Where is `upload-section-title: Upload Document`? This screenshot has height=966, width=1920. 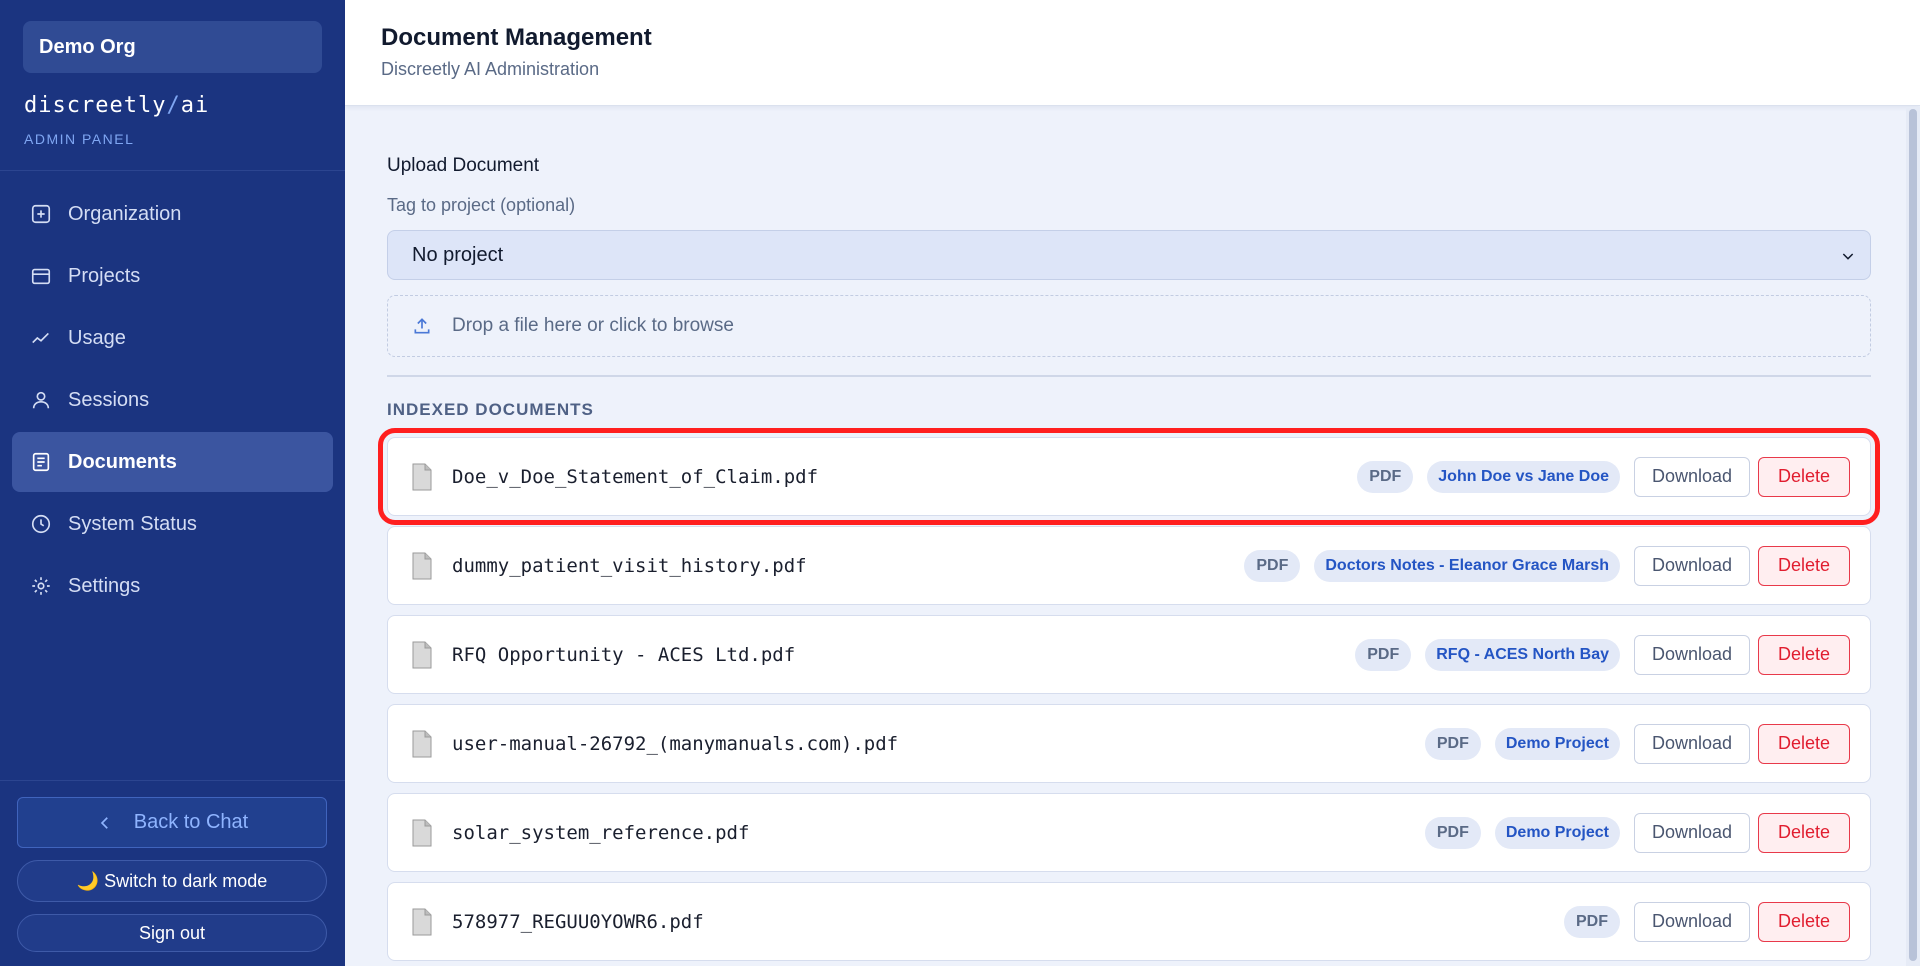
upload-section-title: Upload Document is located at coordinates (463, 165).